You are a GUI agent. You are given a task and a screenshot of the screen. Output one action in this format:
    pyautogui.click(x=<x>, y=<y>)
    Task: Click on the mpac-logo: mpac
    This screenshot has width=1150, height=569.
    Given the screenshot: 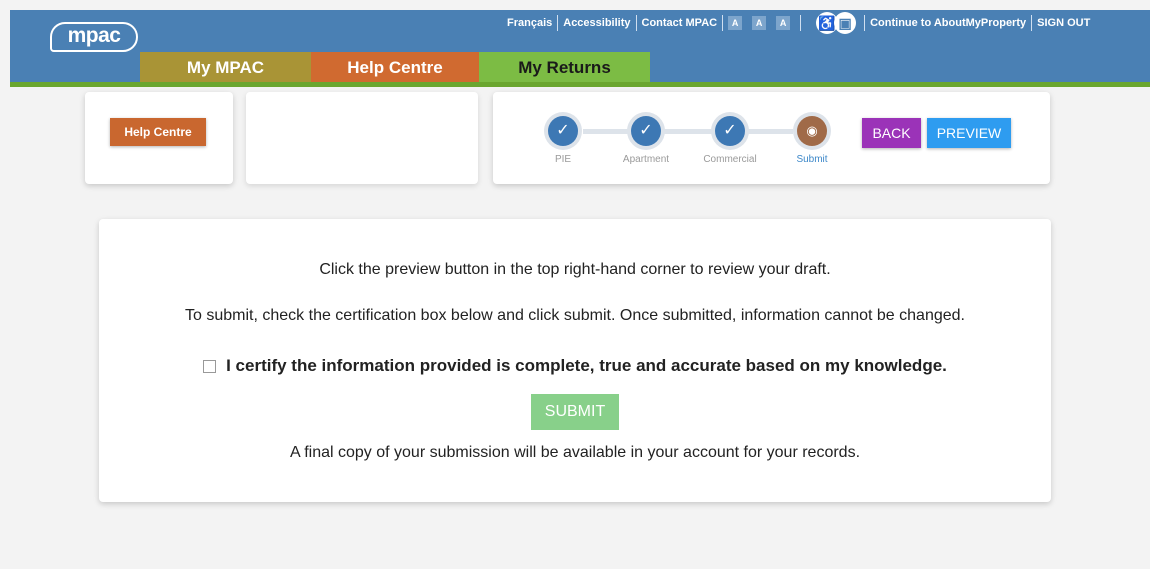 What is the action you would take?
    pyautogui.click(x=94, y=37)
    